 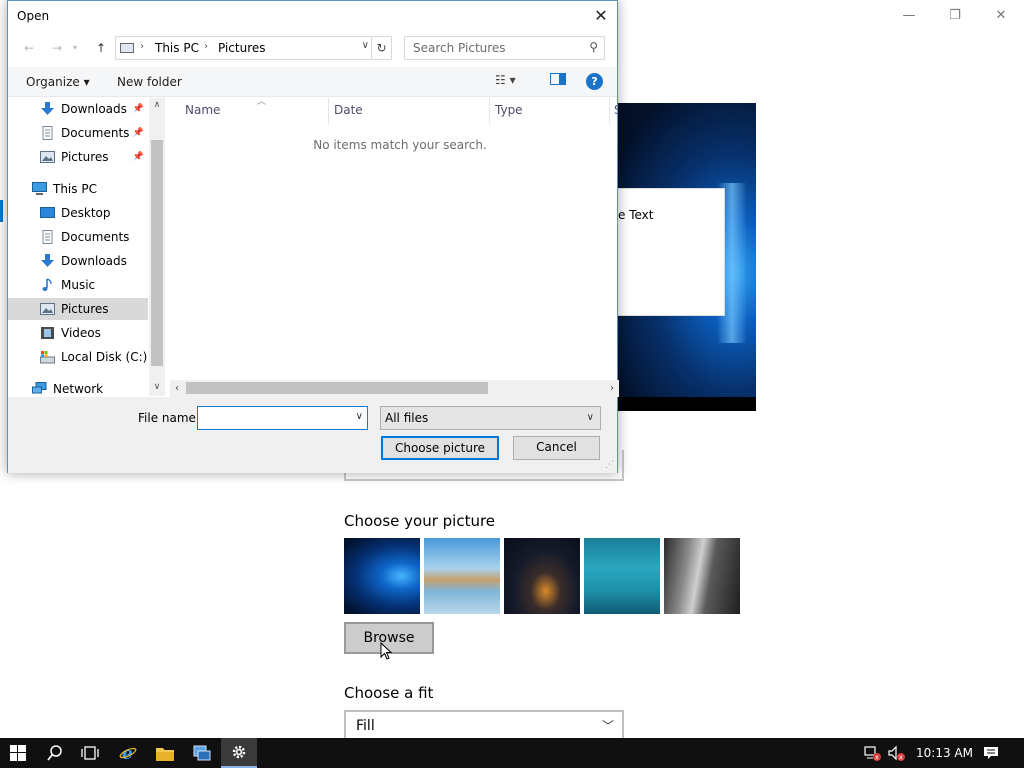 What do you see at coordinates (86, 213) in the screenshot?
I see `nav-item-label: Desktop` at bounding box center [86, 213].